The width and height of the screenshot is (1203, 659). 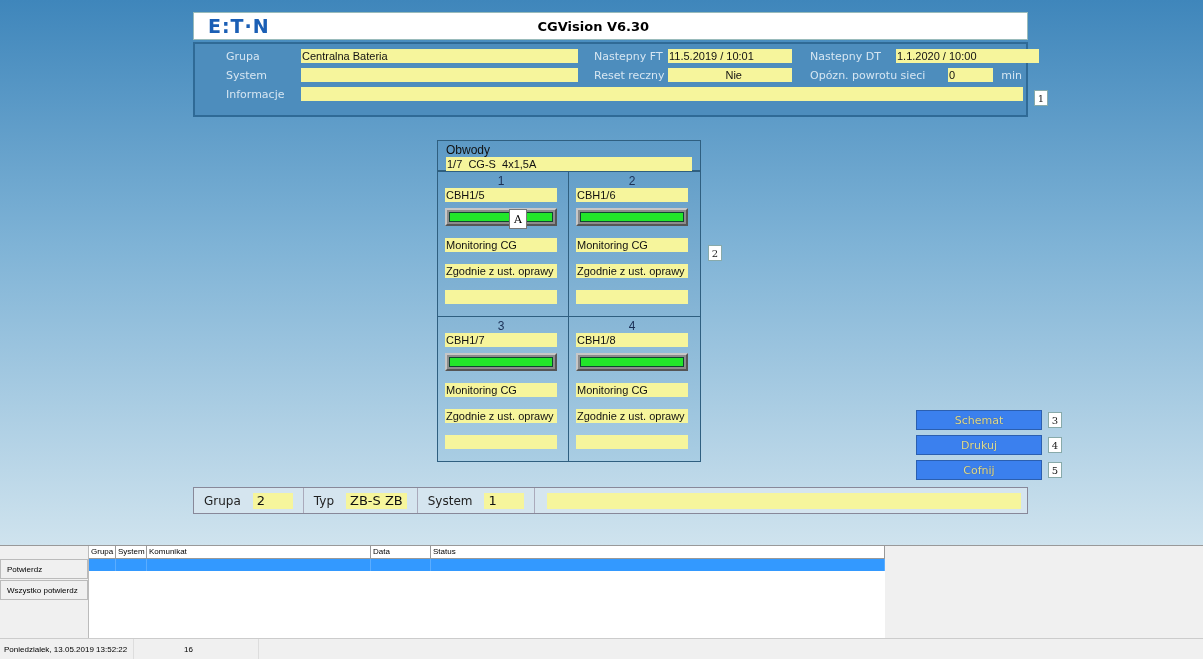 I want to click on text-field: 0, so click(x=970, y=75).